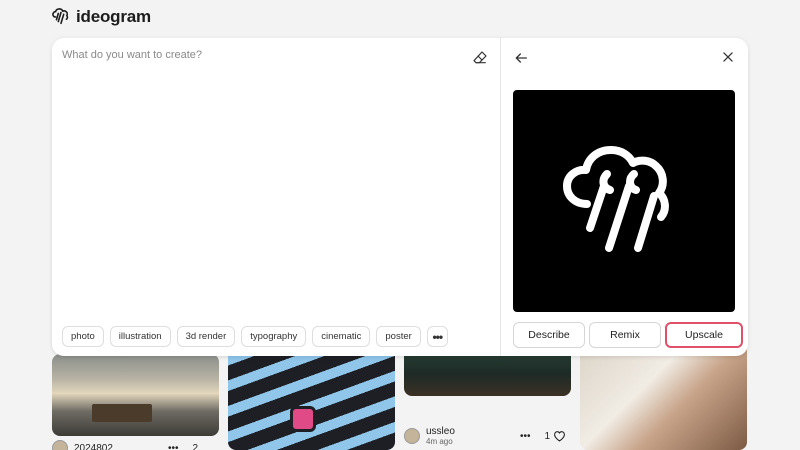  What do you see at coordinates (195, 446) in the screenshot?
I see `like-count: 2` at bounding box center [195, 446].